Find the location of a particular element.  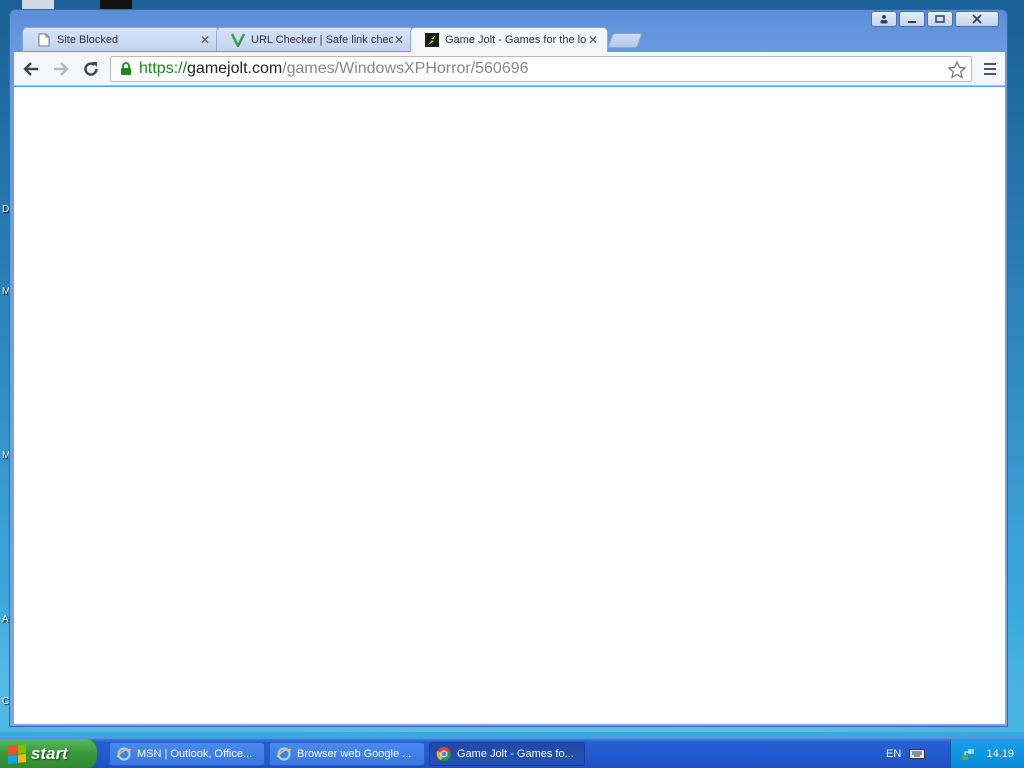

gamejolt-icon is located at coordinates (432, 40).